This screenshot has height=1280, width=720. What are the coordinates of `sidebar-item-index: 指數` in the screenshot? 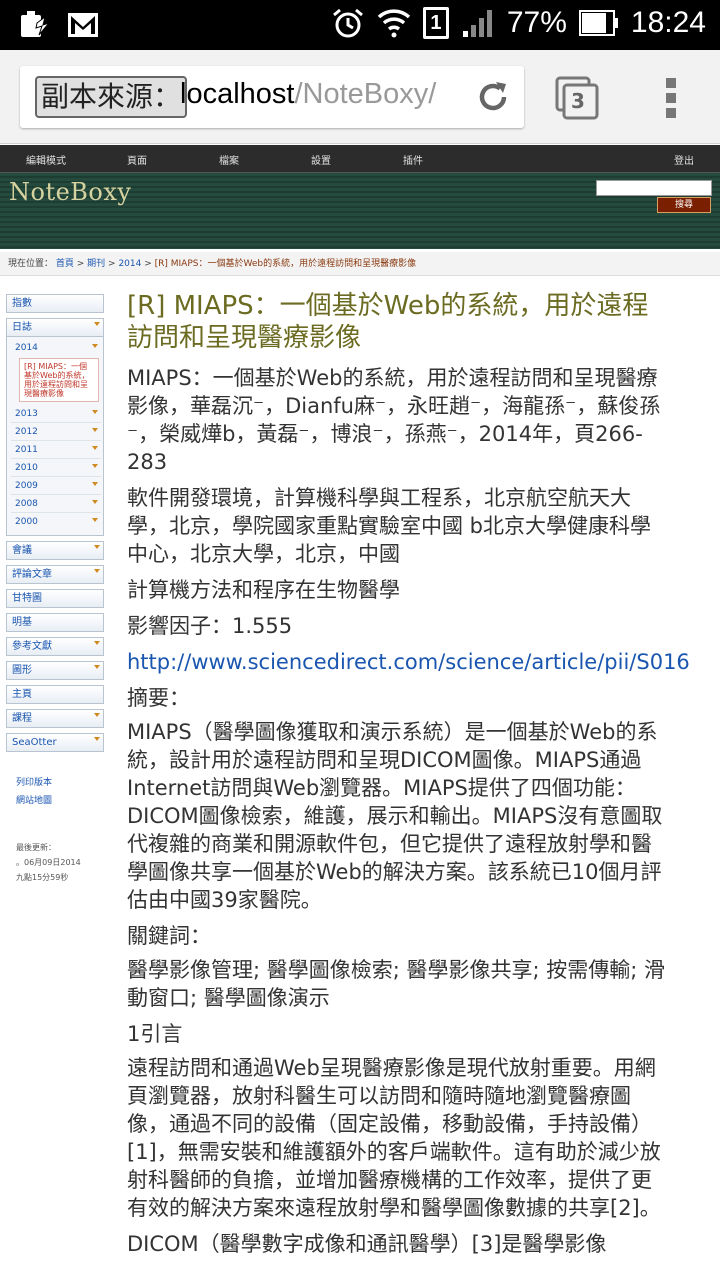 It's located at (55, 303).